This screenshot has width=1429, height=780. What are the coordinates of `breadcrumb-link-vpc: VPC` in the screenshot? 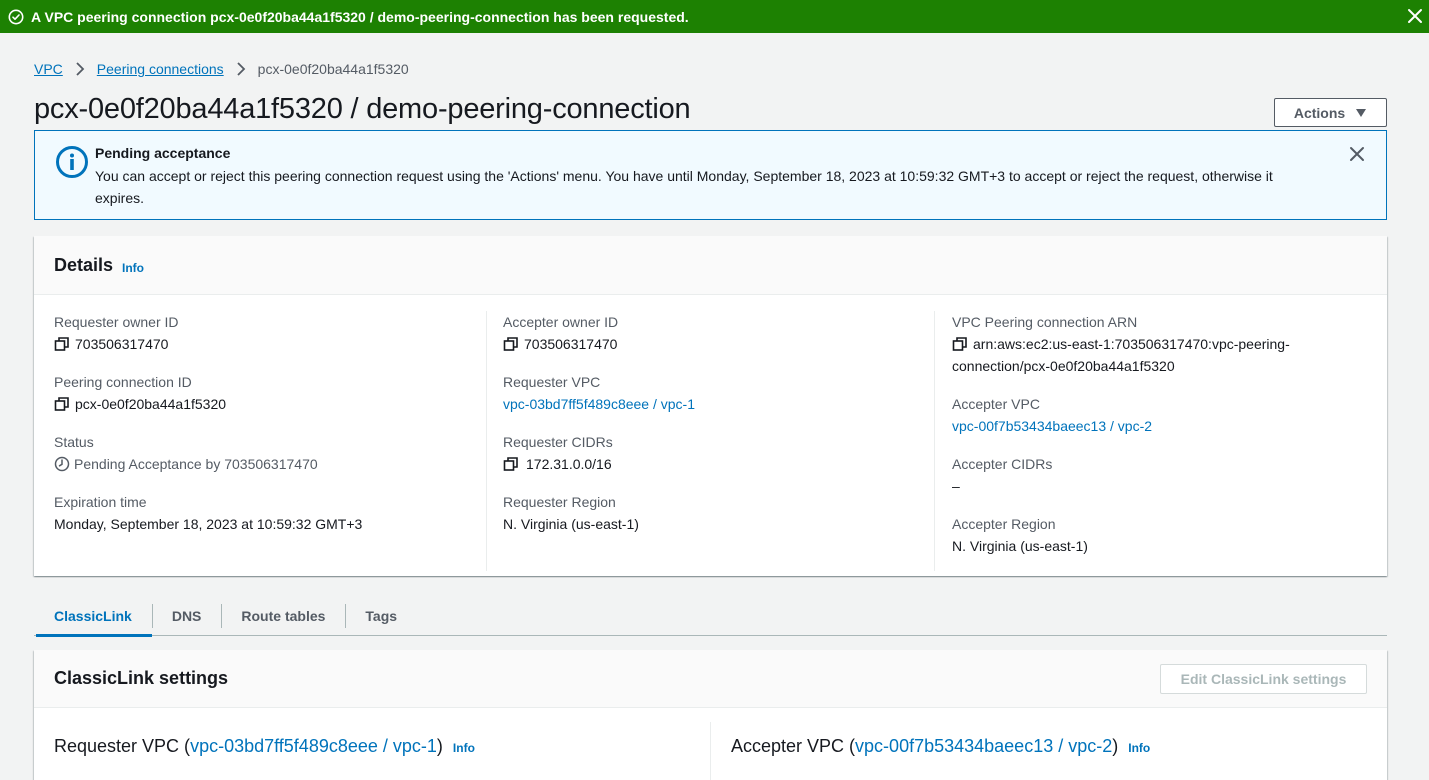 It's located at (48, 69).